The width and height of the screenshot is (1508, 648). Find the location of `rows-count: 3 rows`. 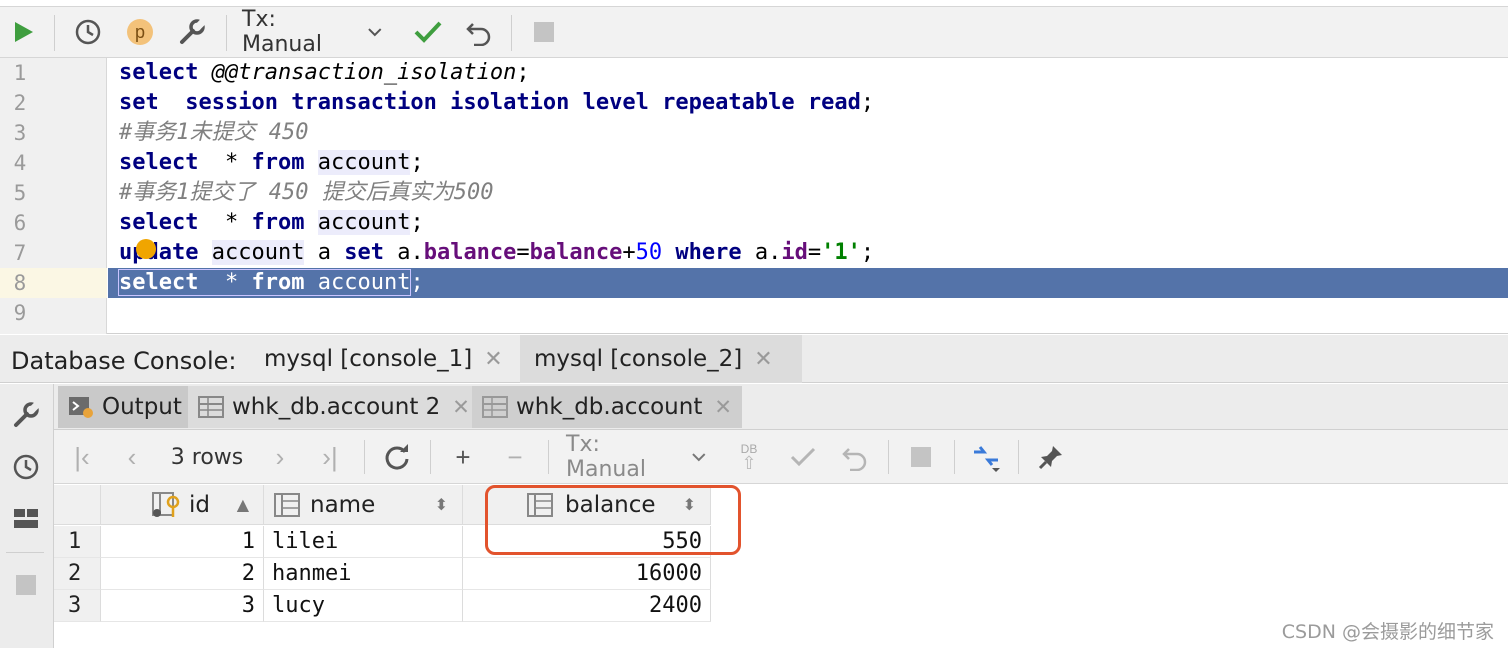

rows-count: 3 rows is located at coordinates (207, 457).